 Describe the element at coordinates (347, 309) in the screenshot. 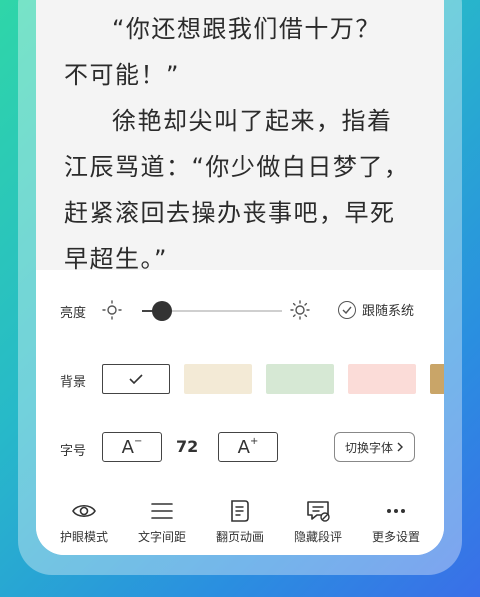

I see `check-circle-icon` at that location.